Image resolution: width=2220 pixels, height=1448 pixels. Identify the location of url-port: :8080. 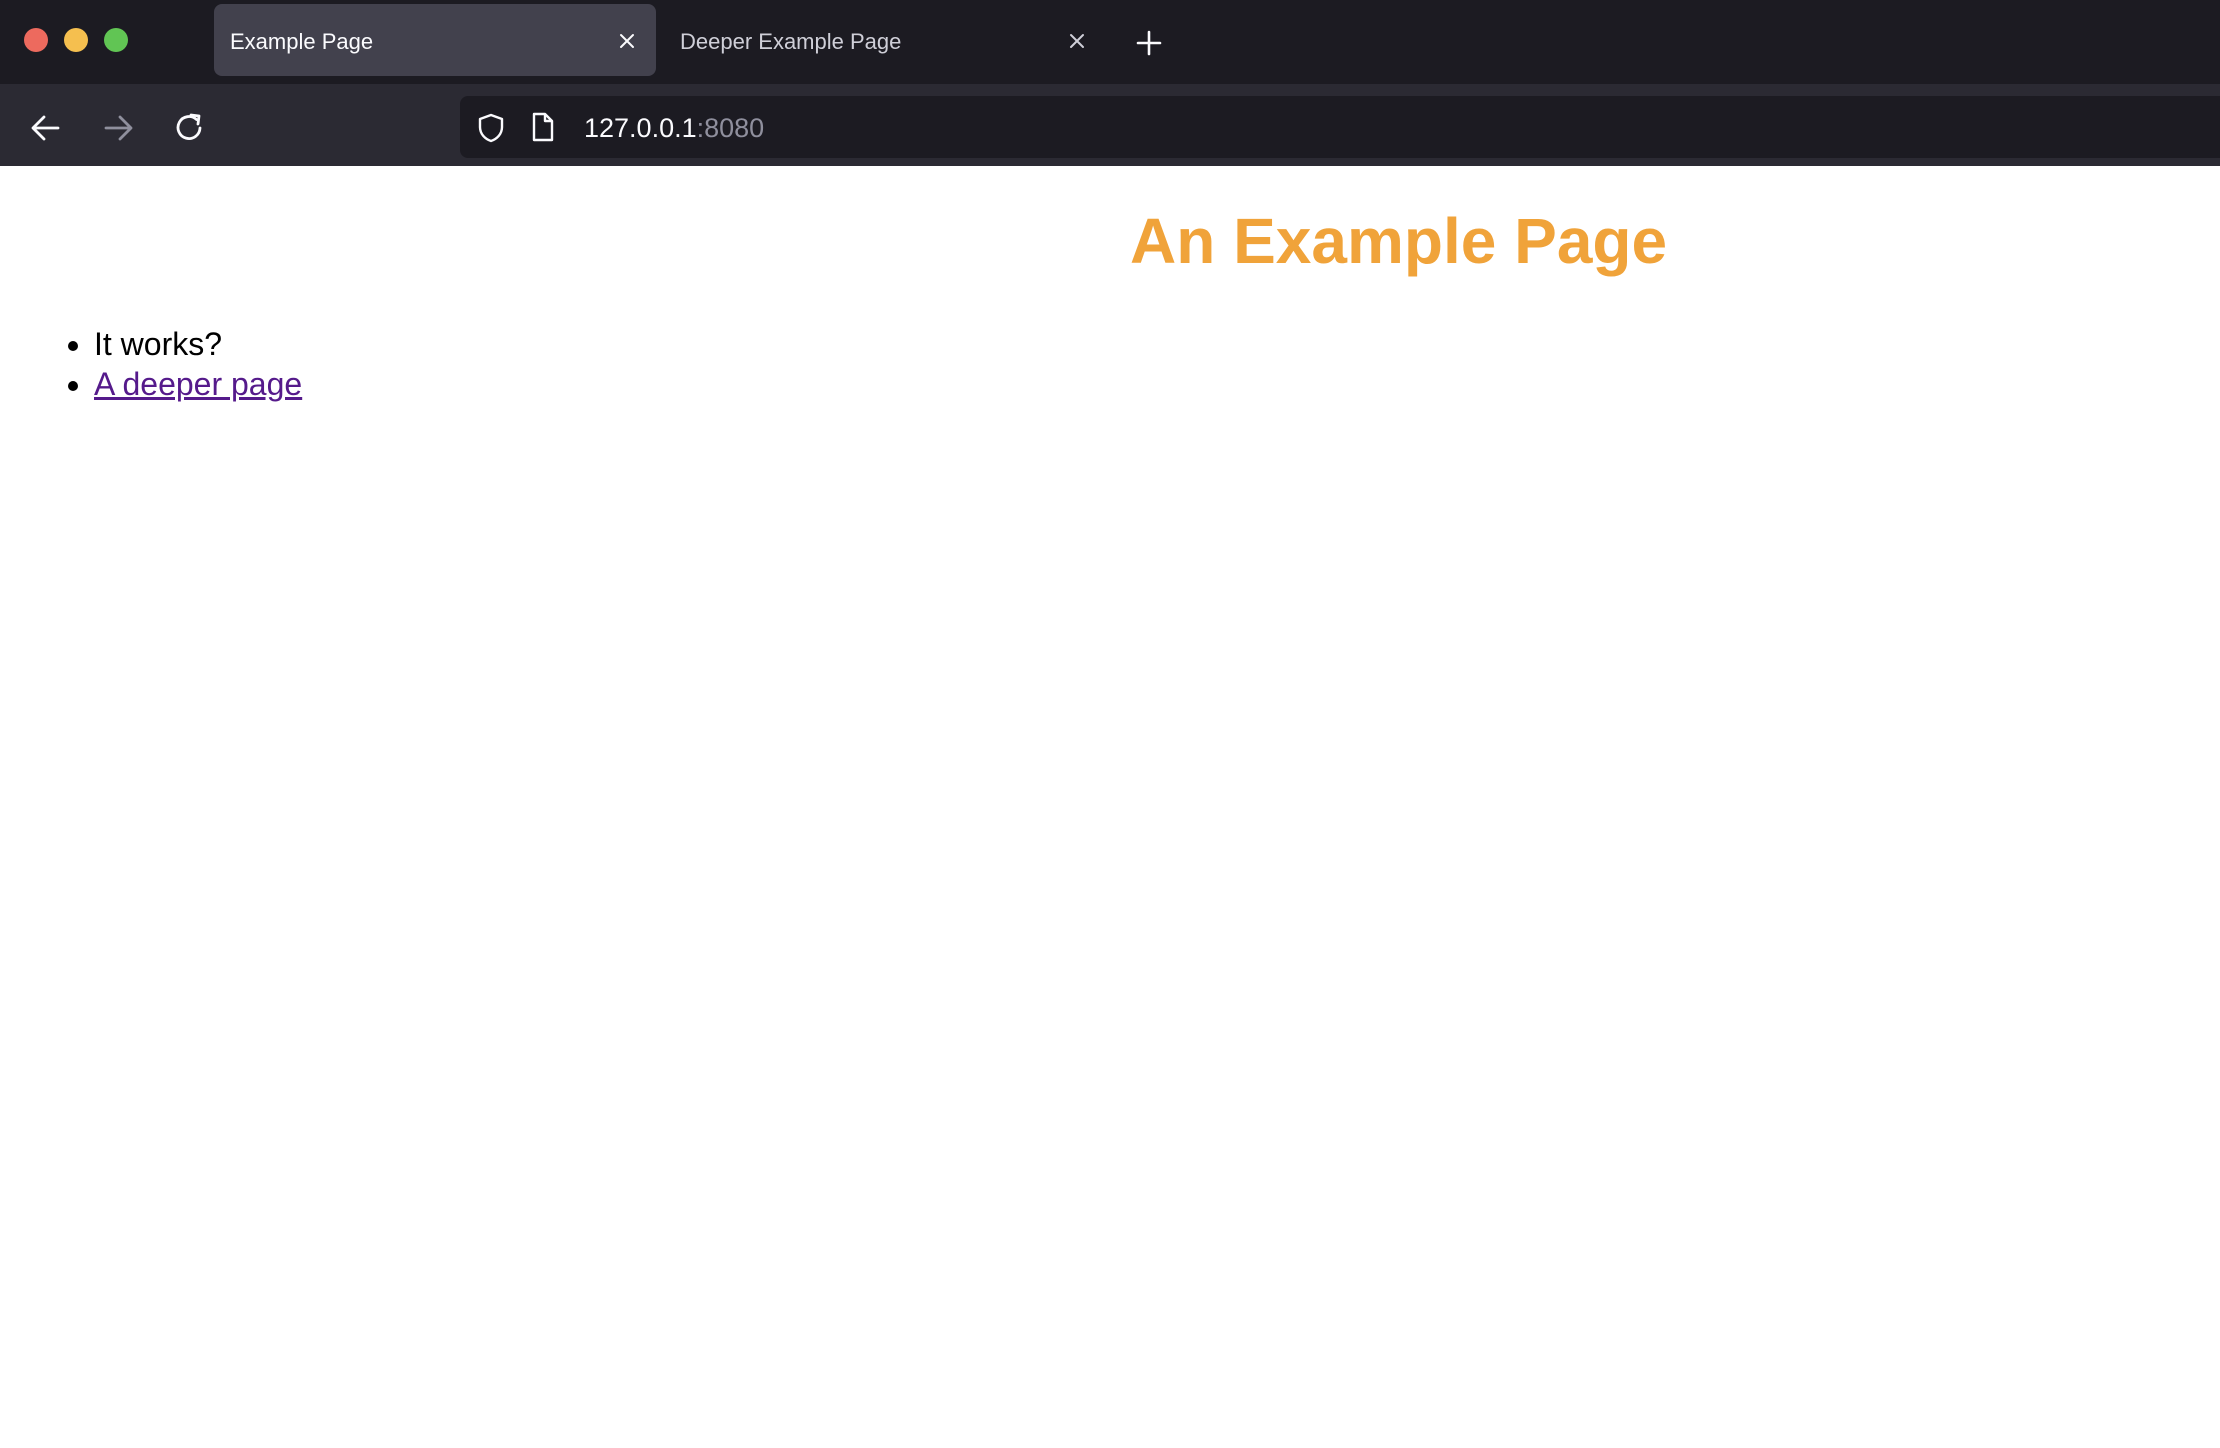
(730, 128).